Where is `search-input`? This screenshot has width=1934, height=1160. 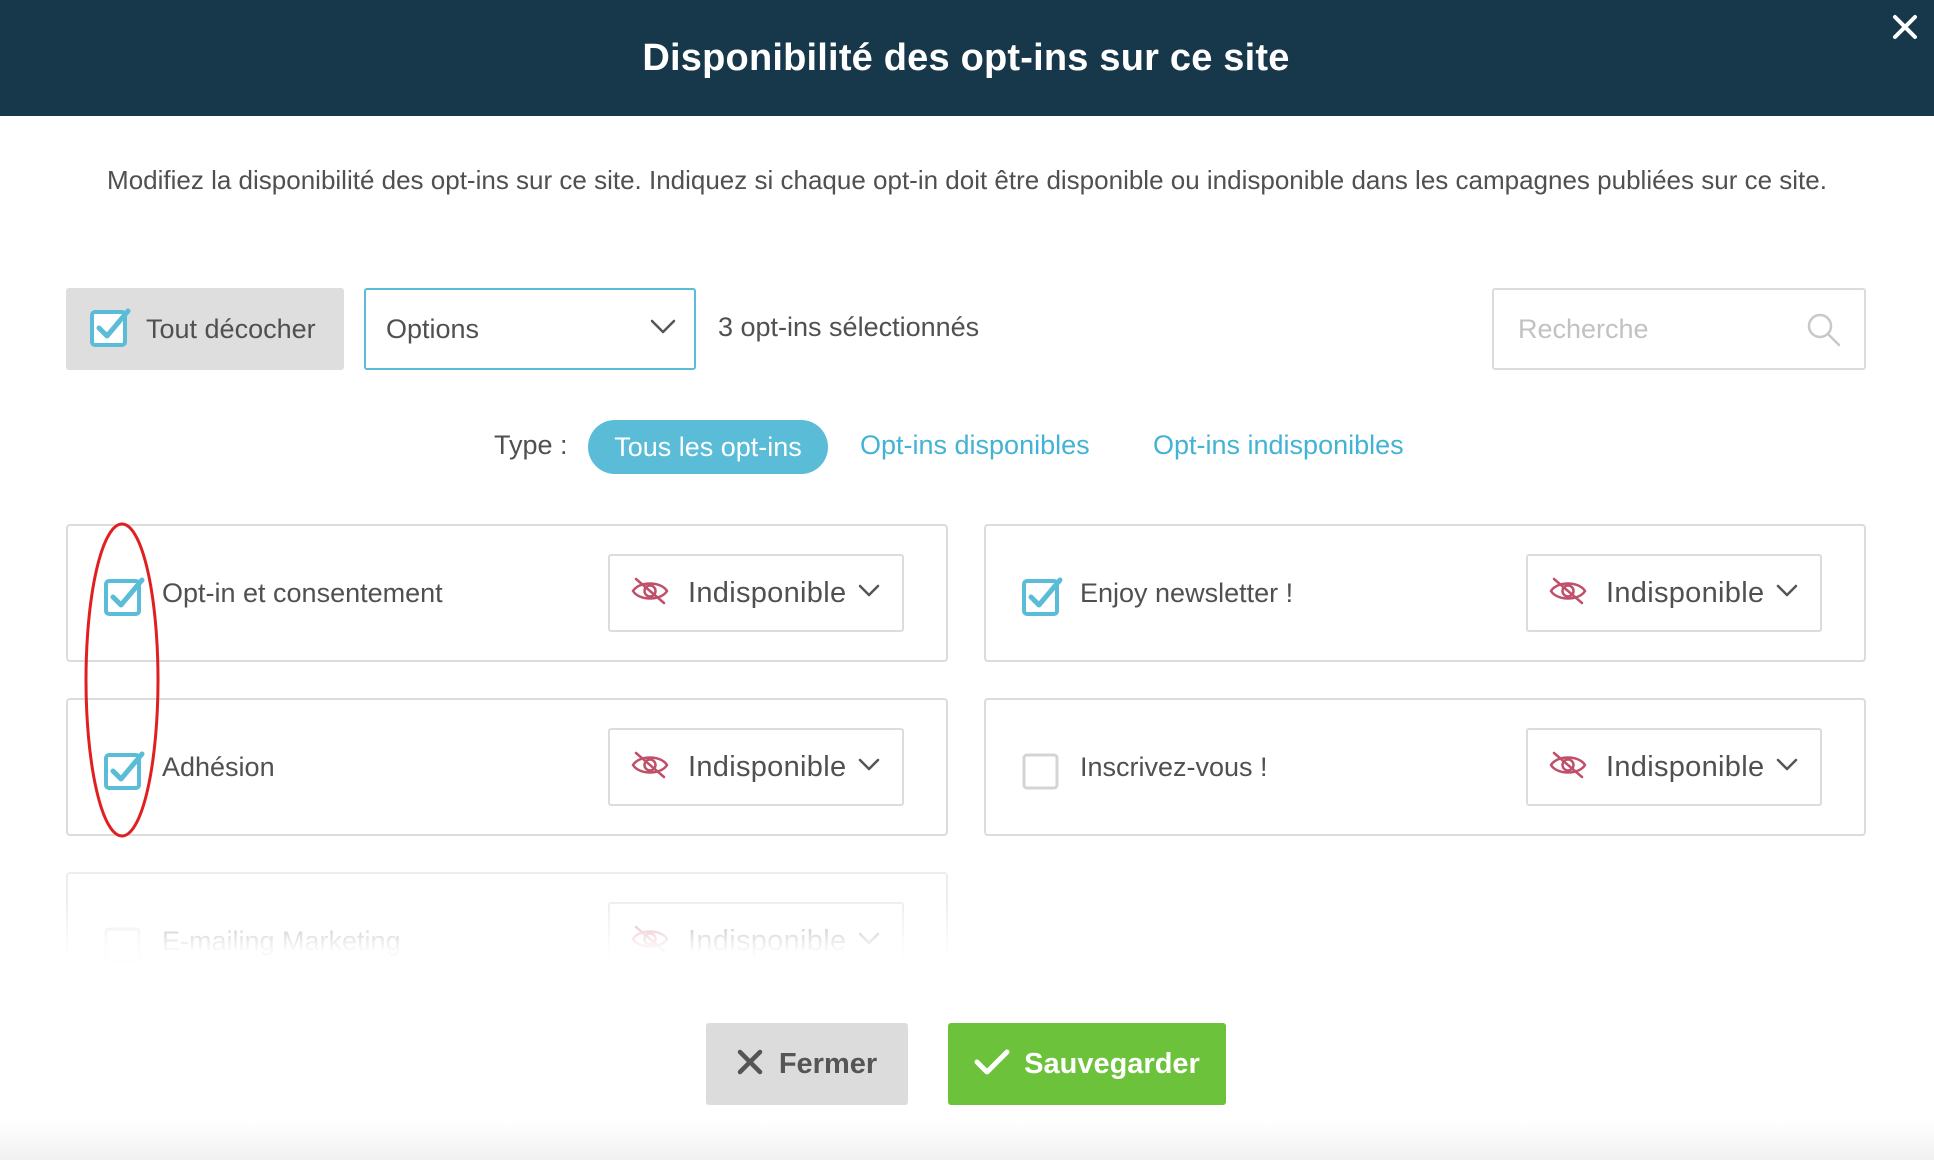 search-input is located at coordinates (1663, 329).